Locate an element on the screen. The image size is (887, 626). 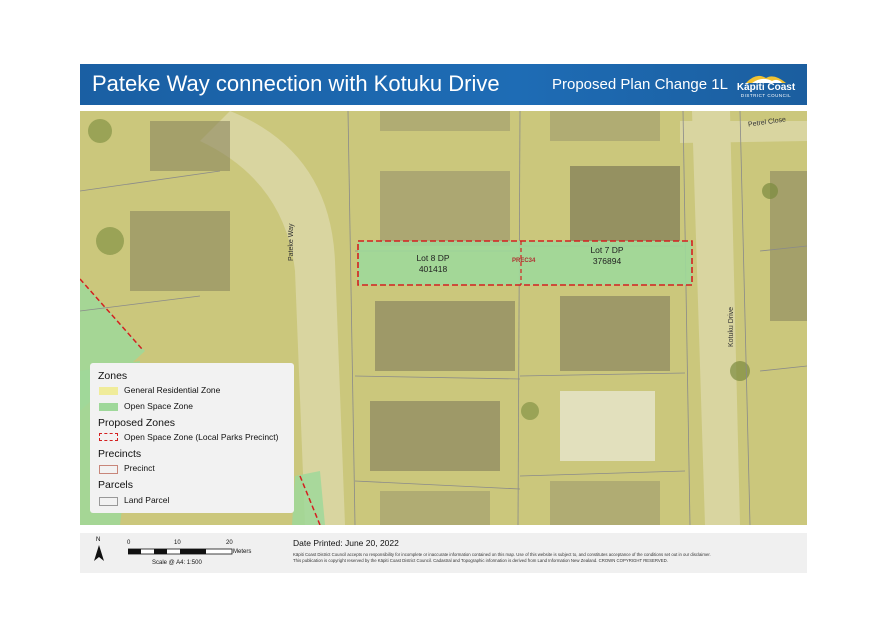
scale-tick-20: 20 is located at coordinates (229, 543).